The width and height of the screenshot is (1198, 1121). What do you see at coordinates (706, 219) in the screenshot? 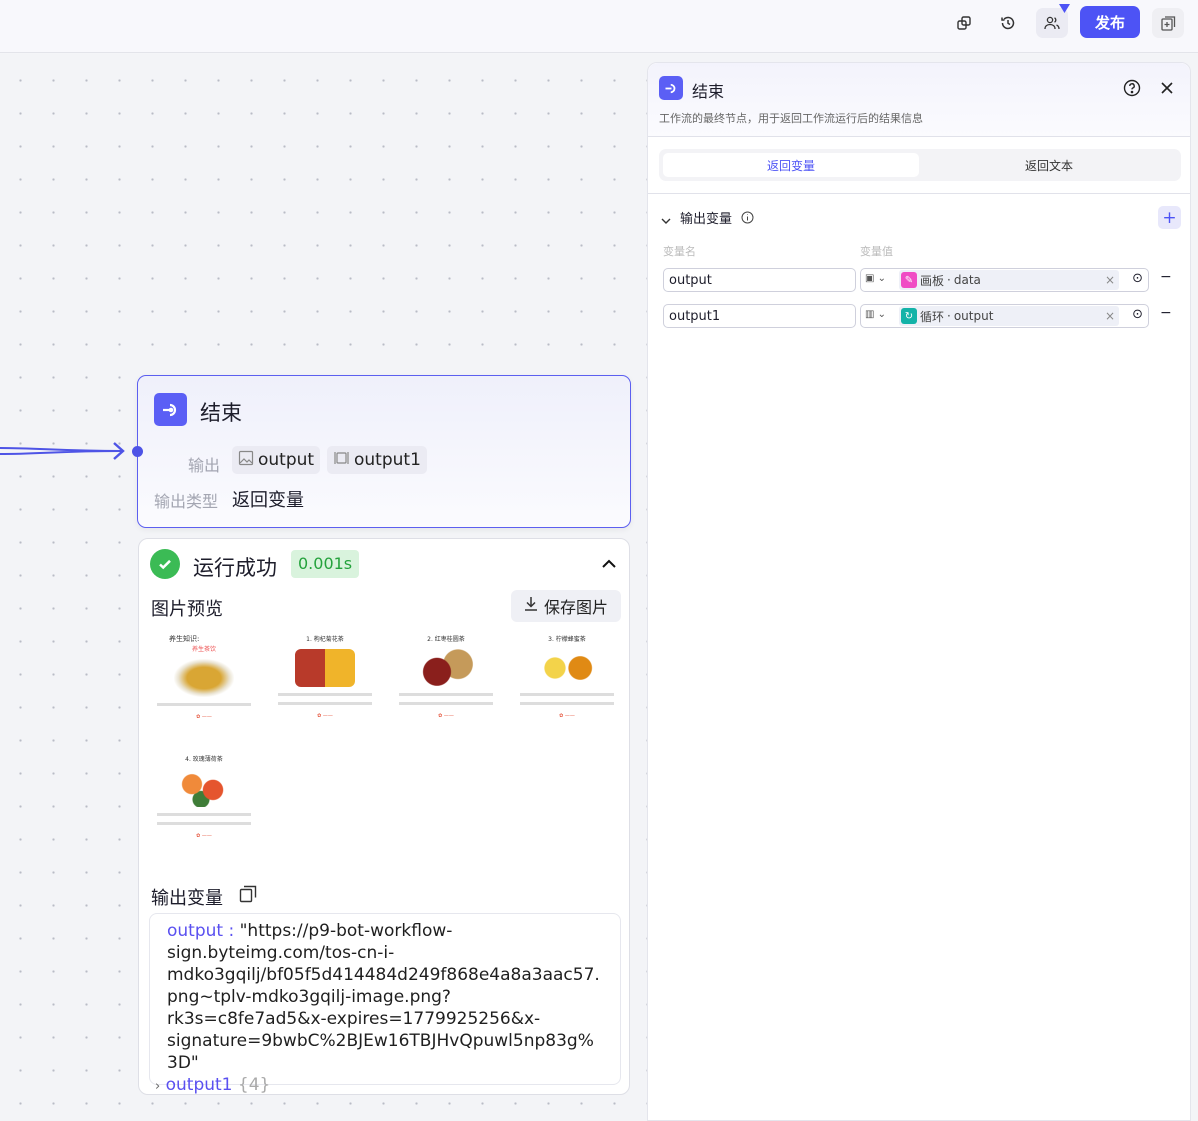
I see `output-vars-section-title: 输出变量` at bounding box center [706, 219].